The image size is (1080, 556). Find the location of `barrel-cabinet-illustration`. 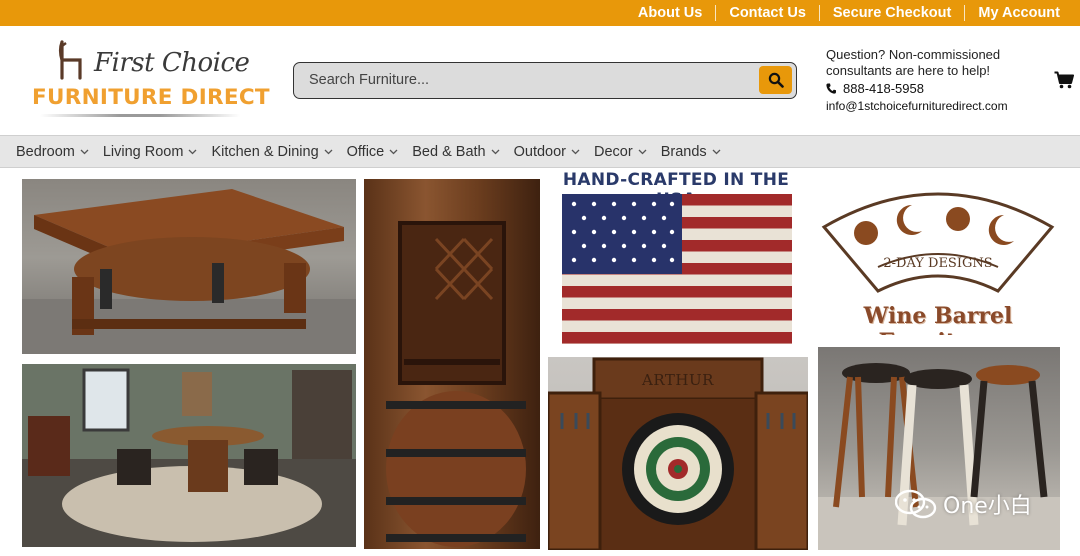

barrel-cabinet-illustration is located at coordinates (456, 384).